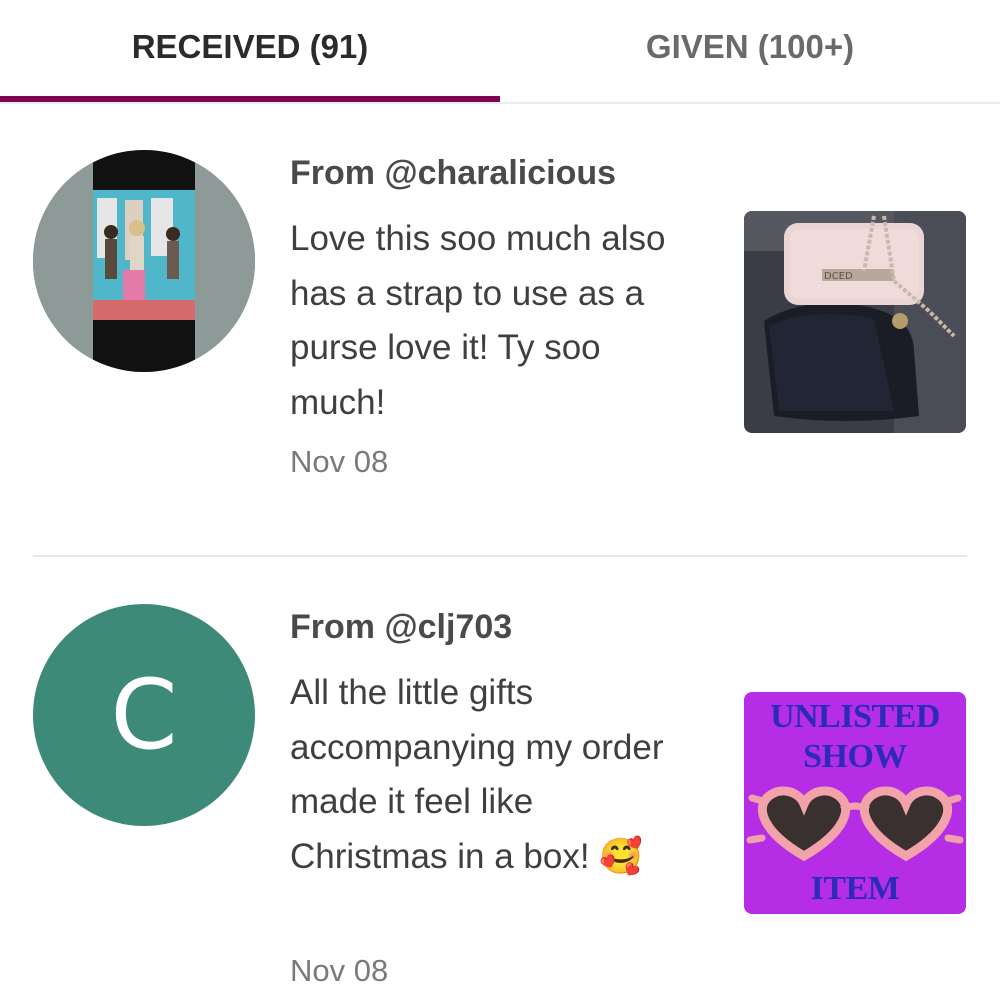 The height and width of the screenshot is (1000, 1000). Describe the element at coordinates (855, 824) in the screenshot. I see `heart-sunglasses-icon` at that location.